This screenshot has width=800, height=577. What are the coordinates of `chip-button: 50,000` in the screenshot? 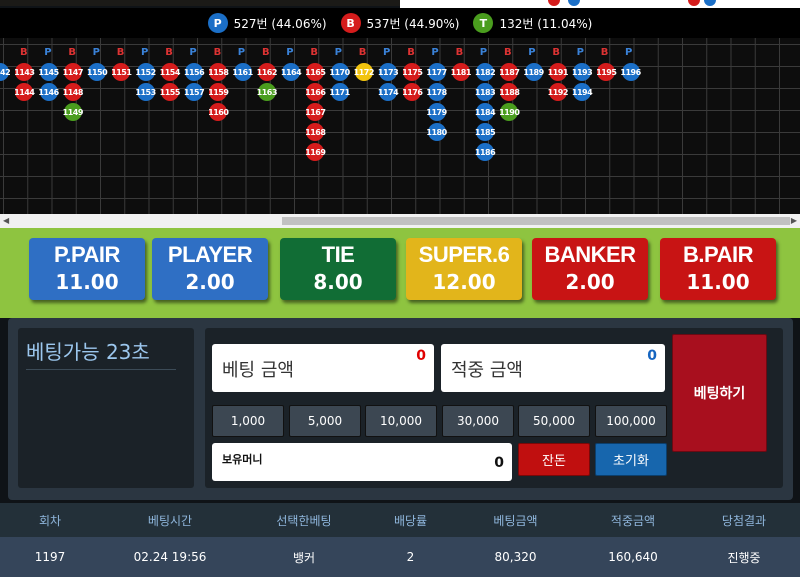 It's located at (554, 421).